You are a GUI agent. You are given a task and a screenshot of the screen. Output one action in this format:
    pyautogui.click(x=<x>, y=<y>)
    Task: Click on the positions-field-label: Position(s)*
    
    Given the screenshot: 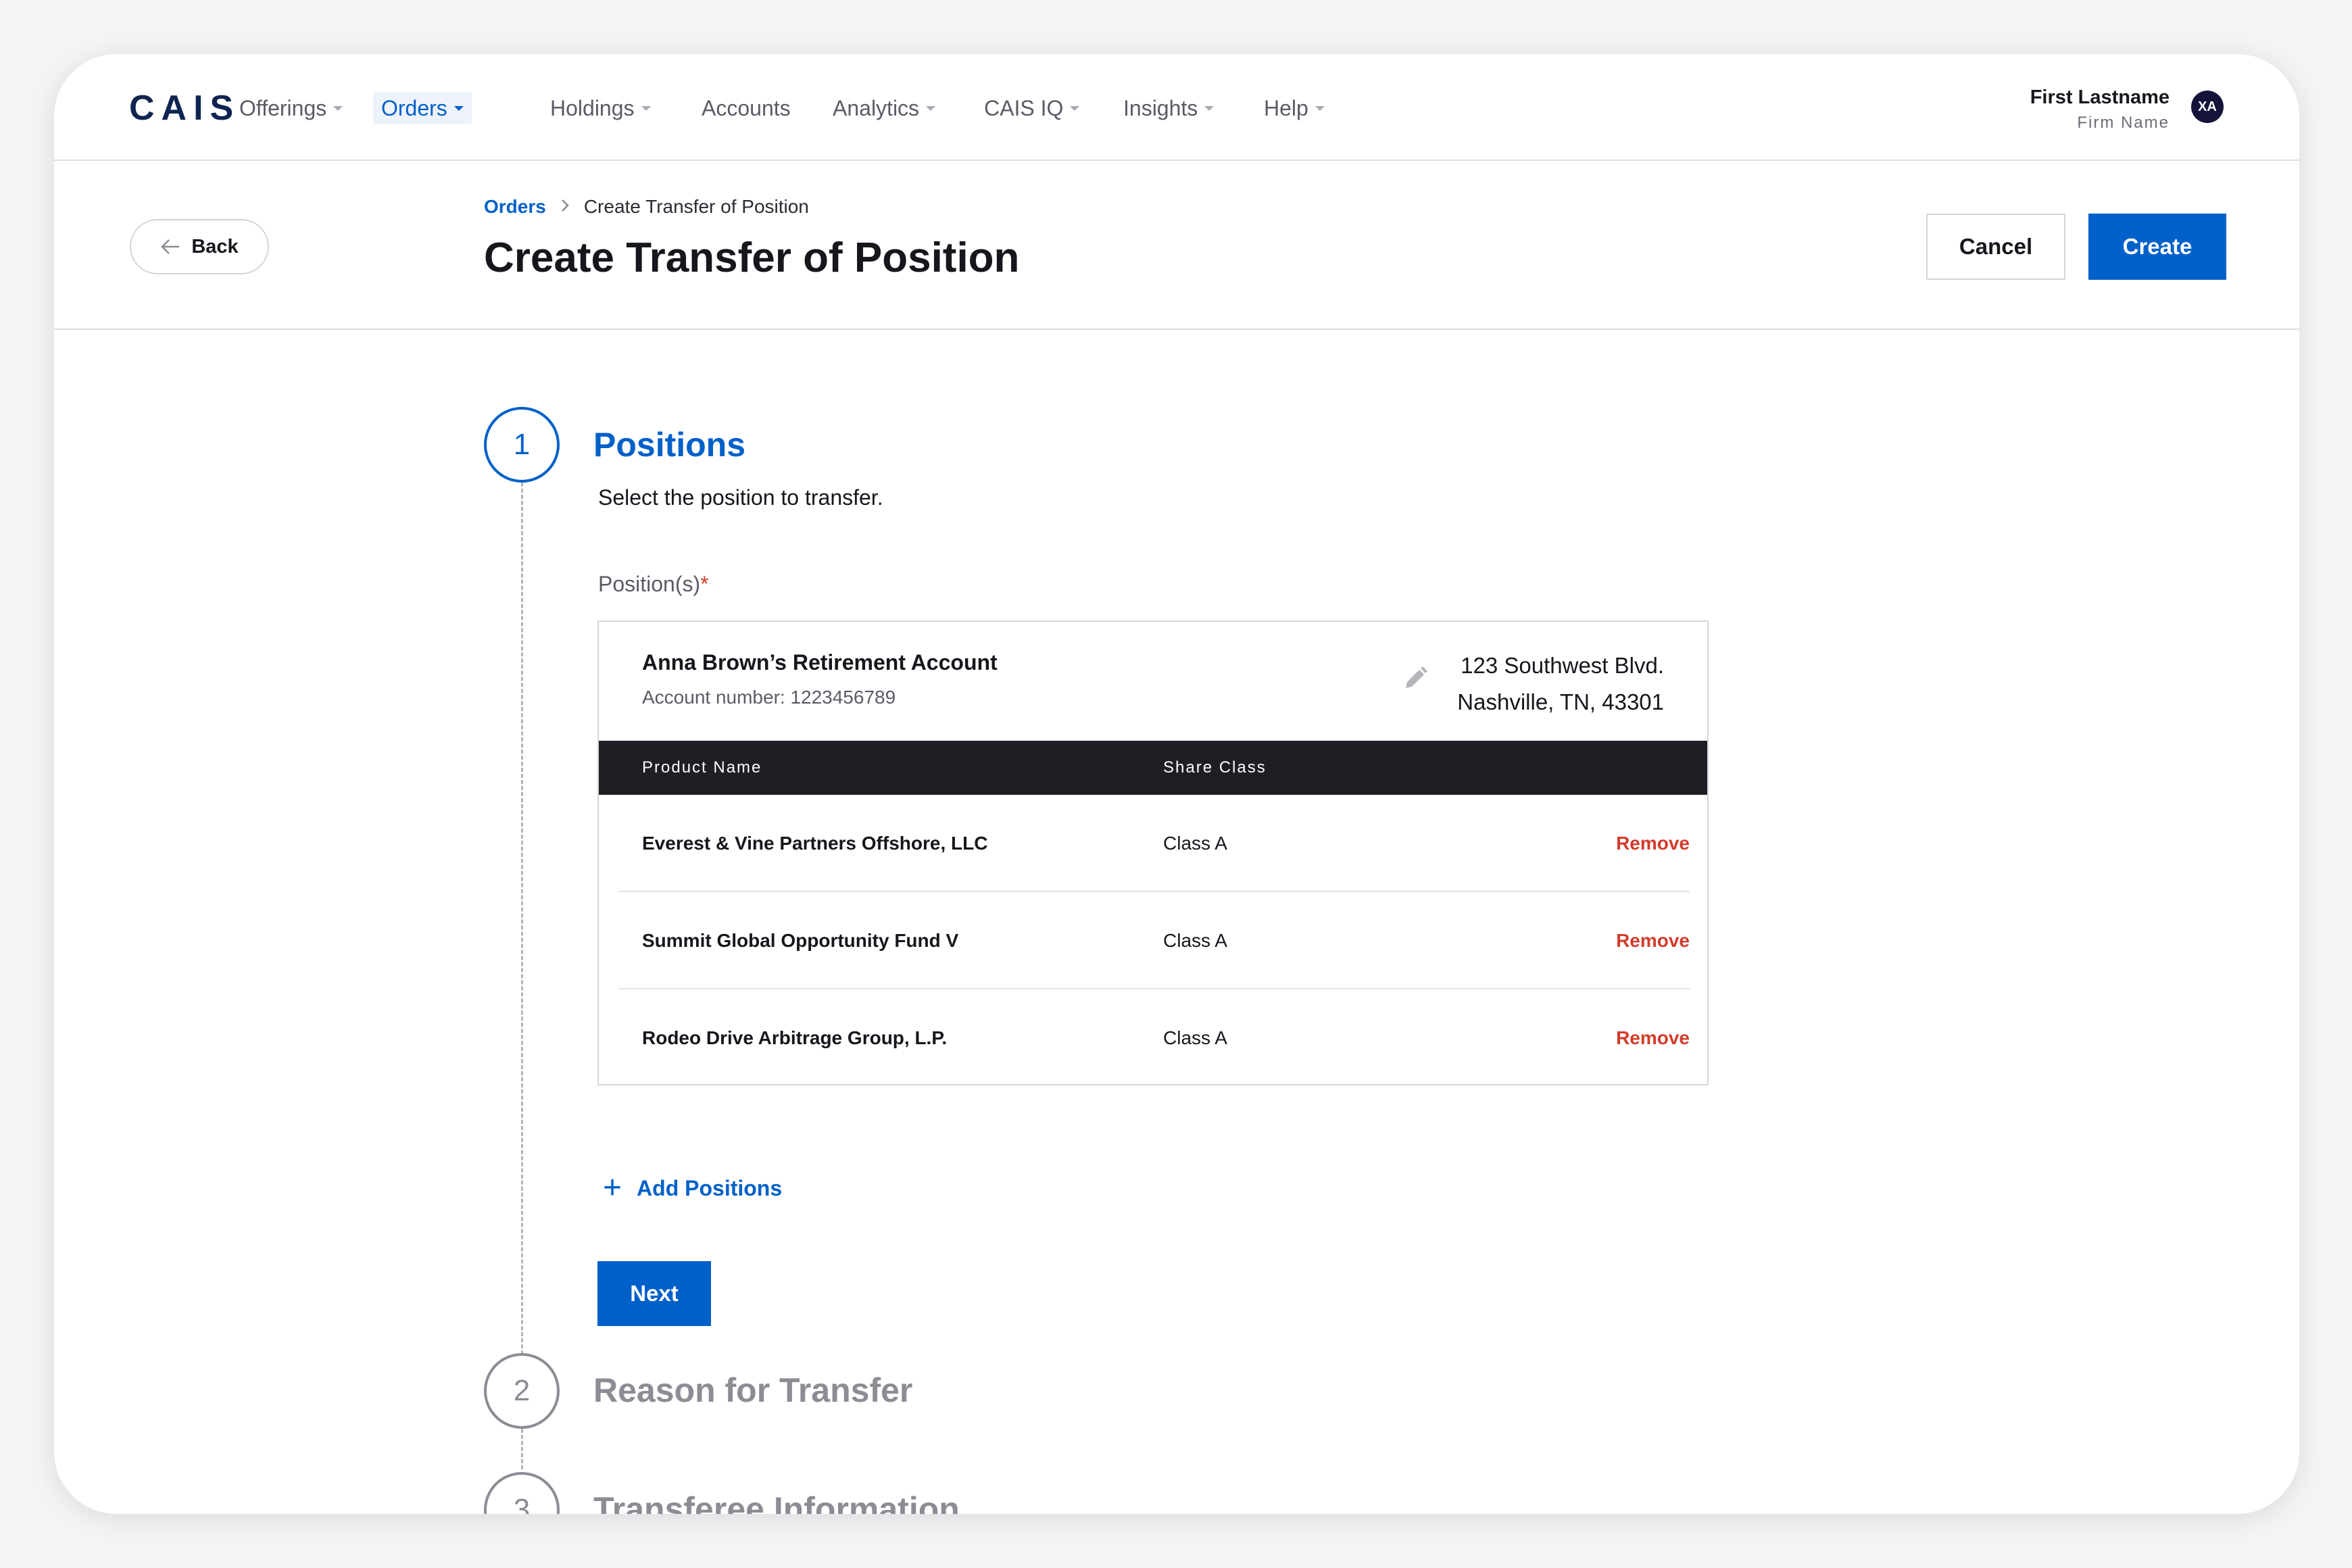 What is the action you would take?
    pyautogui.click(x=653, y=584)
    